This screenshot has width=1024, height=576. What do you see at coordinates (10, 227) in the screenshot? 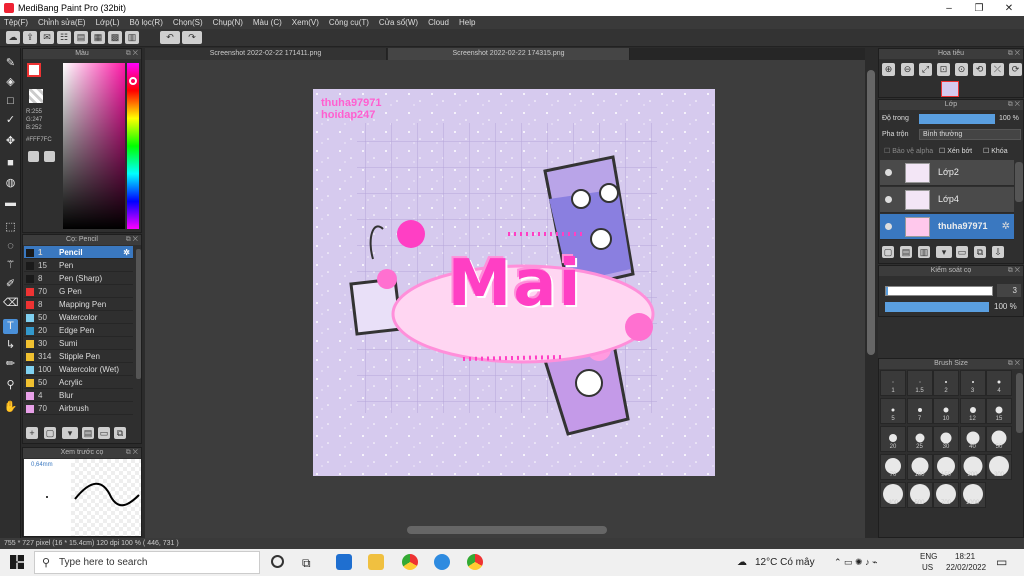
I see `marquee-tool-icon: ⬚` at bounding box center [10, 227].